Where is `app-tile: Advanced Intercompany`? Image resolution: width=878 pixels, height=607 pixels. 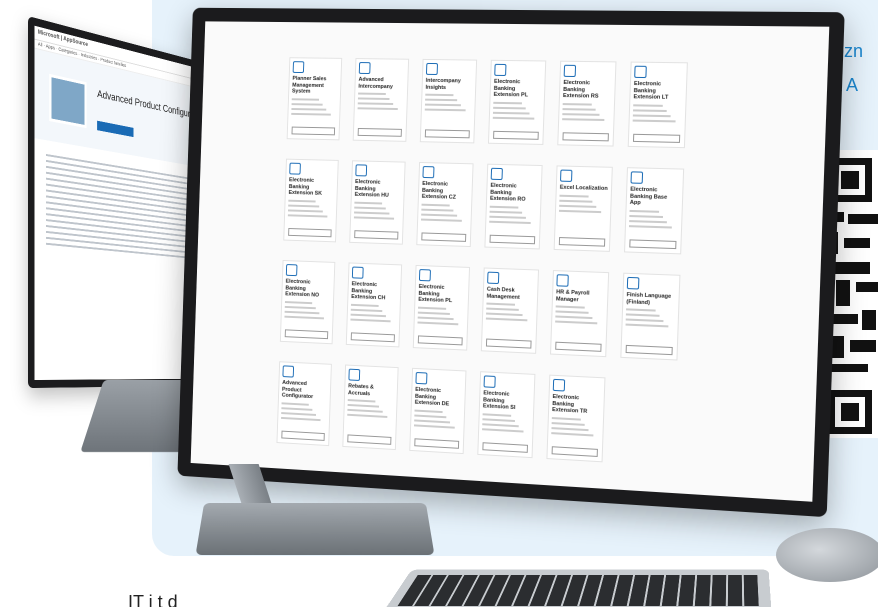
app-tile: Advanced Intercompany is located at coordinates (381, 100).